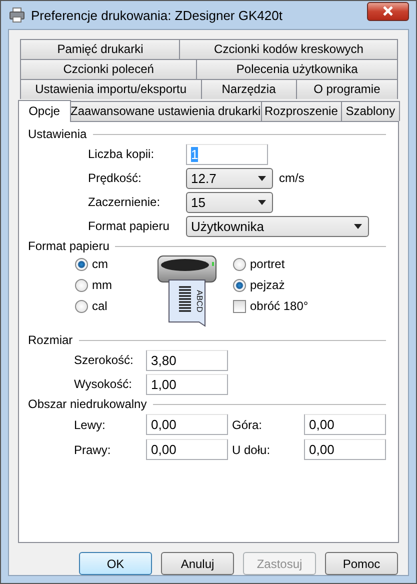 The height and width of the screenshot is (584, 417). I want to click on dialog-button: Anuluj, so click(197, 563).